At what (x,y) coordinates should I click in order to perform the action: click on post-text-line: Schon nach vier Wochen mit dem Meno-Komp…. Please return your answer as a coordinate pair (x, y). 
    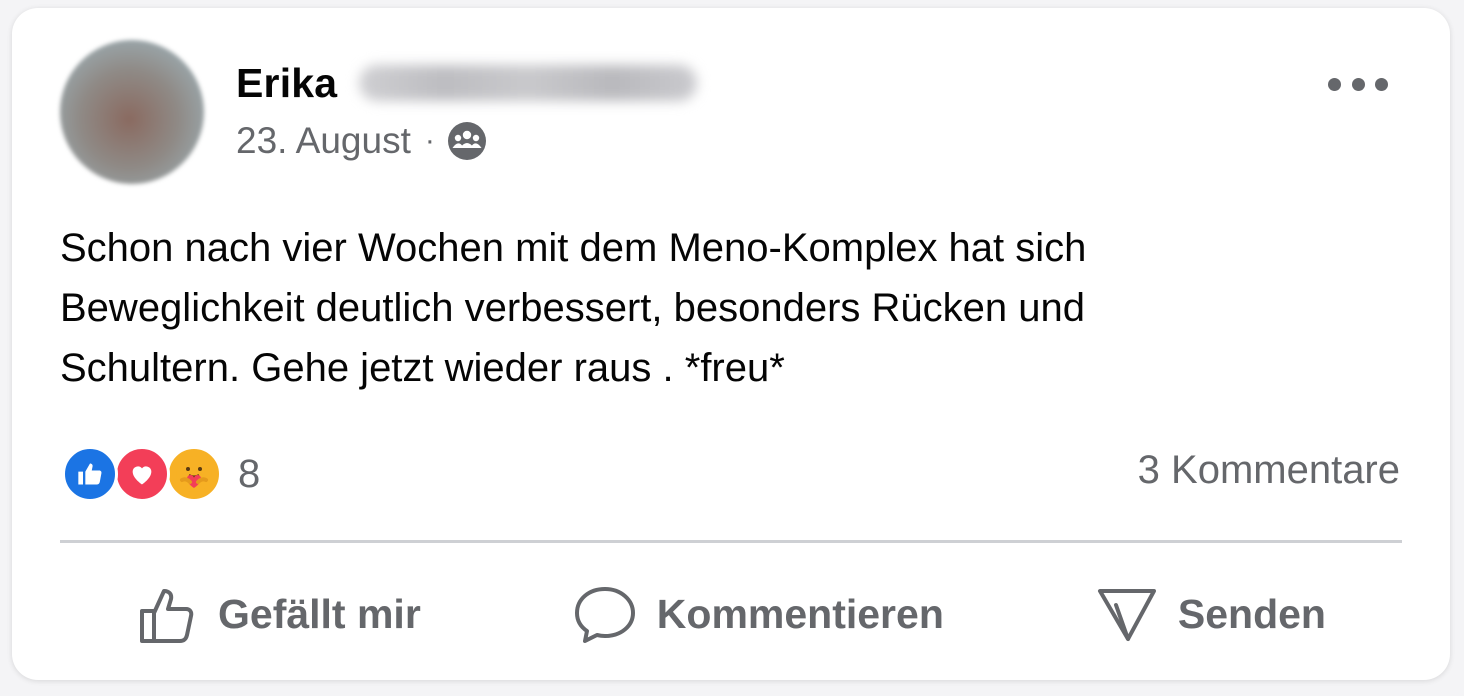
    Looking at the image, I should click on (573, 248).